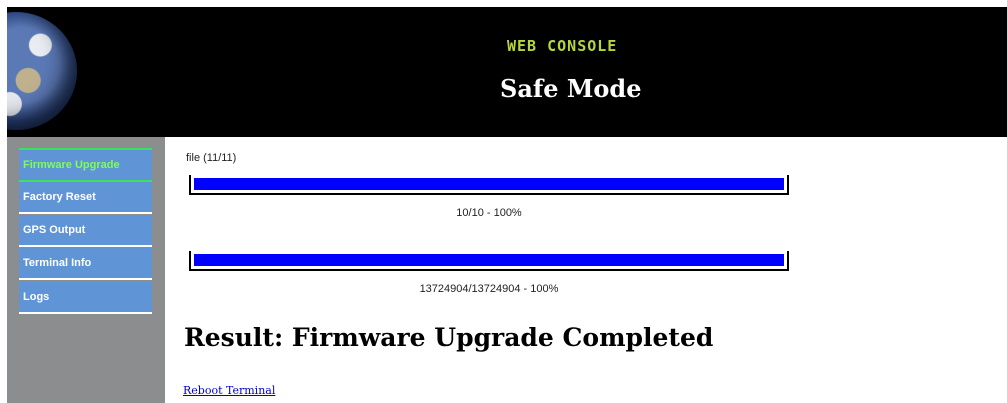  I want to click on progress-caption-bytes: 13724904/13724904 - 100%, so click(489, 289).